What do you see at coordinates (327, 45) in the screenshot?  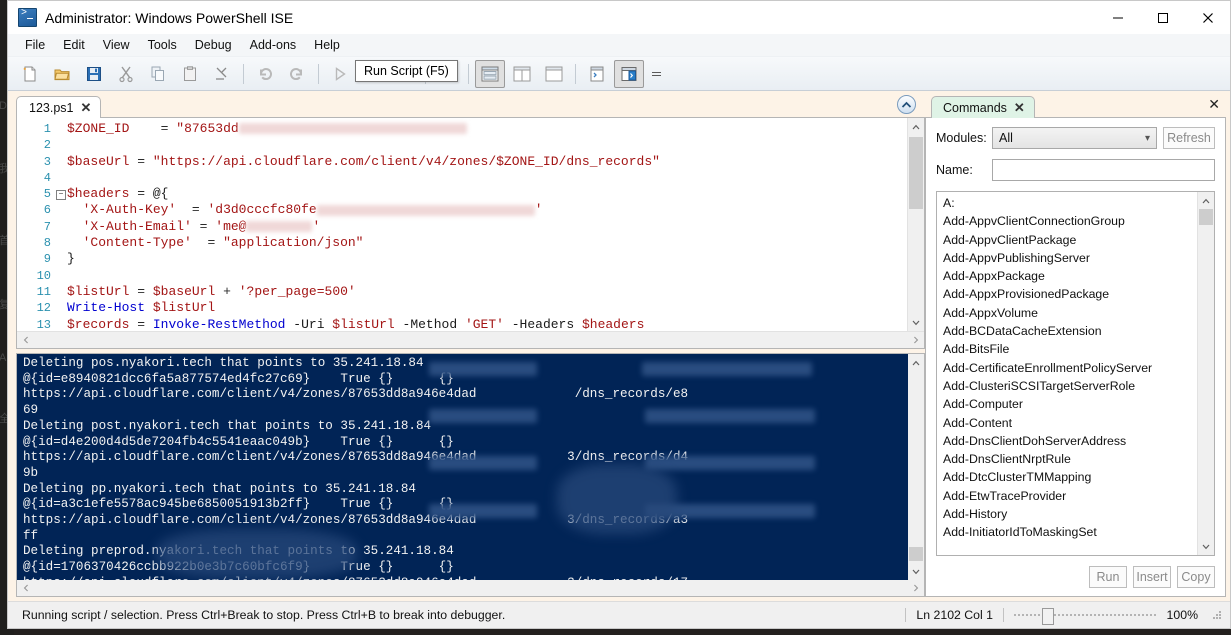 I see `menu-help: Help` at bounding box center [327, 45].